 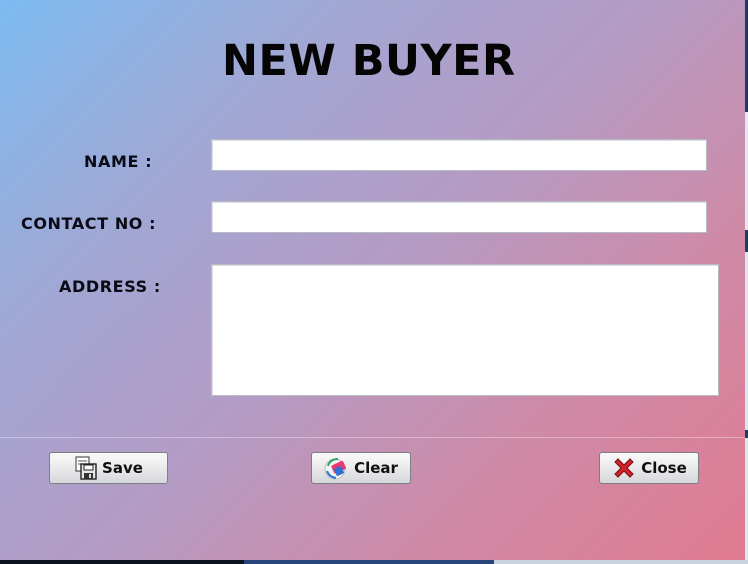 What do you see at coordinates (110, 286) in the screenshot?
I see `address-label: ADDRESS :` at bounding box center [110, 286].